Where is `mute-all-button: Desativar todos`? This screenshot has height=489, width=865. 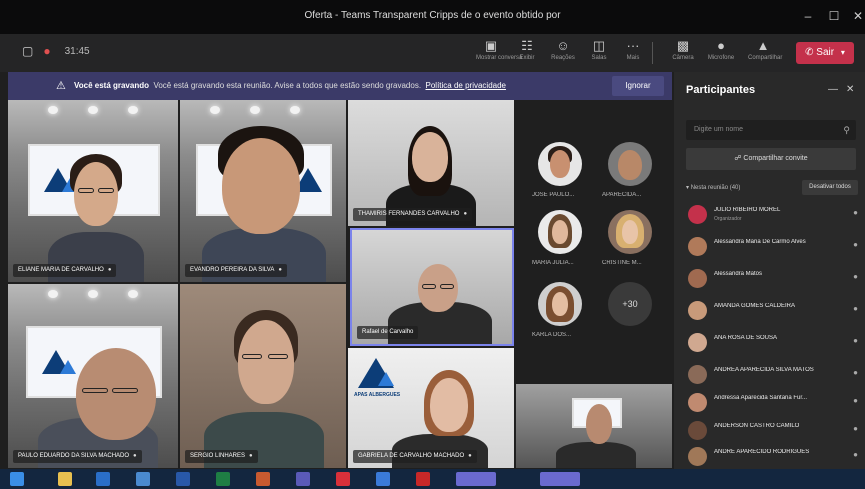 mute-all-button: Desativar todos is located at coordinates (830, 187).